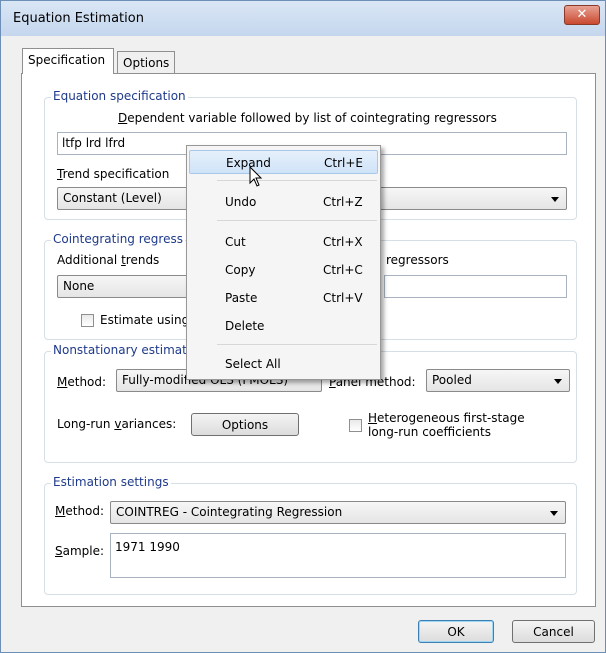 The height and width of the screenshot is (653, 606). Describe the element at coordinates (475, 286) in the screenshot. I see `regressors-input` at that location.